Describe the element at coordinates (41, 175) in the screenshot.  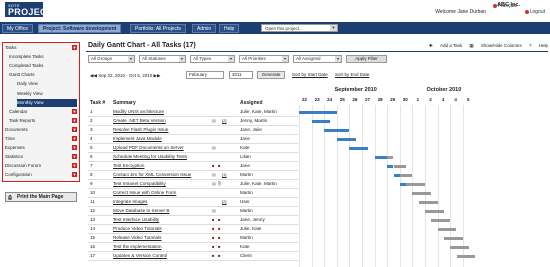
I see `sidebar-item: Configuration ▼` at that location.